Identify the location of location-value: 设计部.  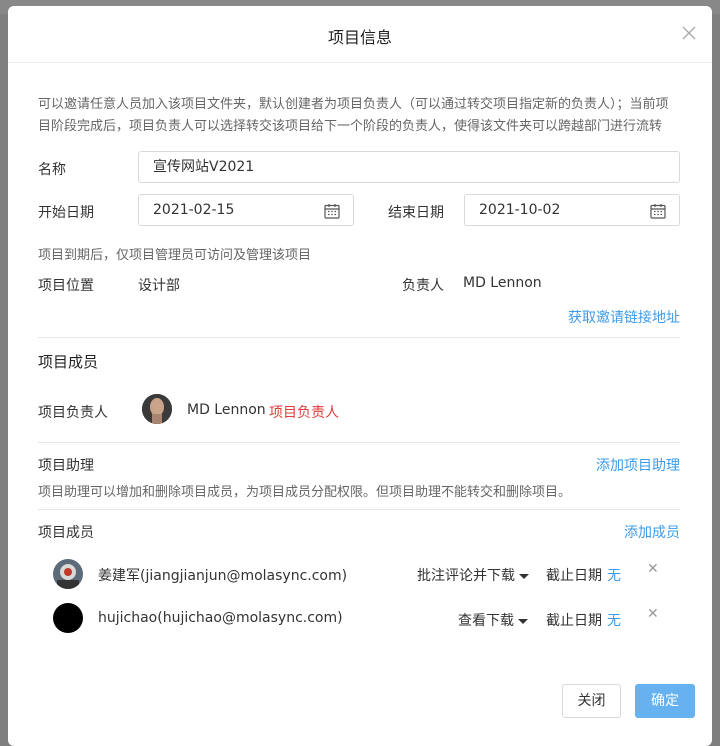
(159, 286).